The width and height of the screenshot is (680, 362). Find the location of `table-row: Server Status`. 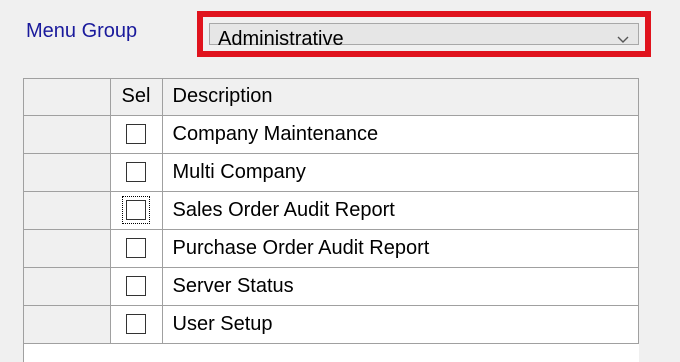

table-row: Server Status is located at coordinates (331, 286).